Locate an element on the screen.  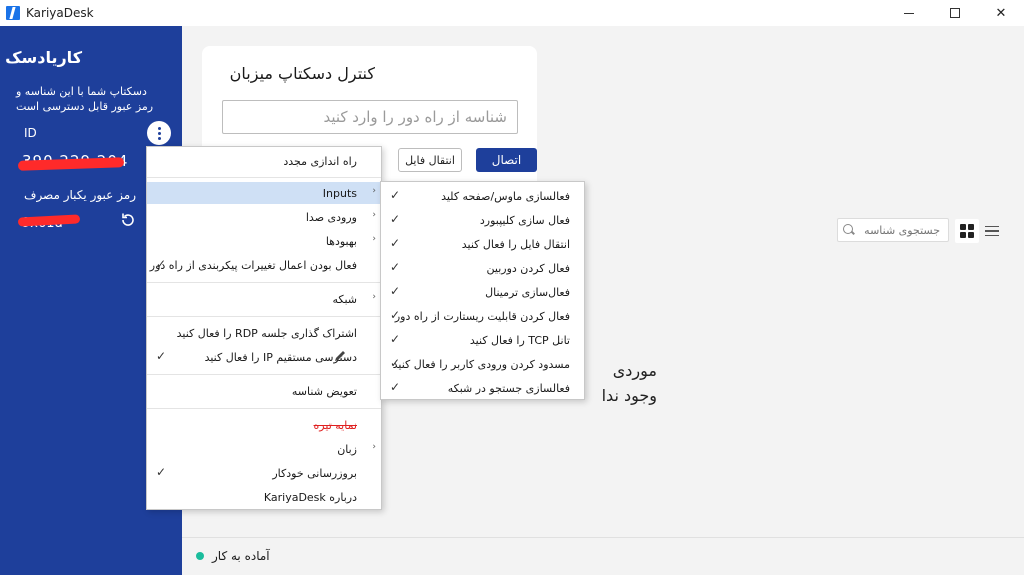
status-indicator-icon is located at coordinates (200, 556).